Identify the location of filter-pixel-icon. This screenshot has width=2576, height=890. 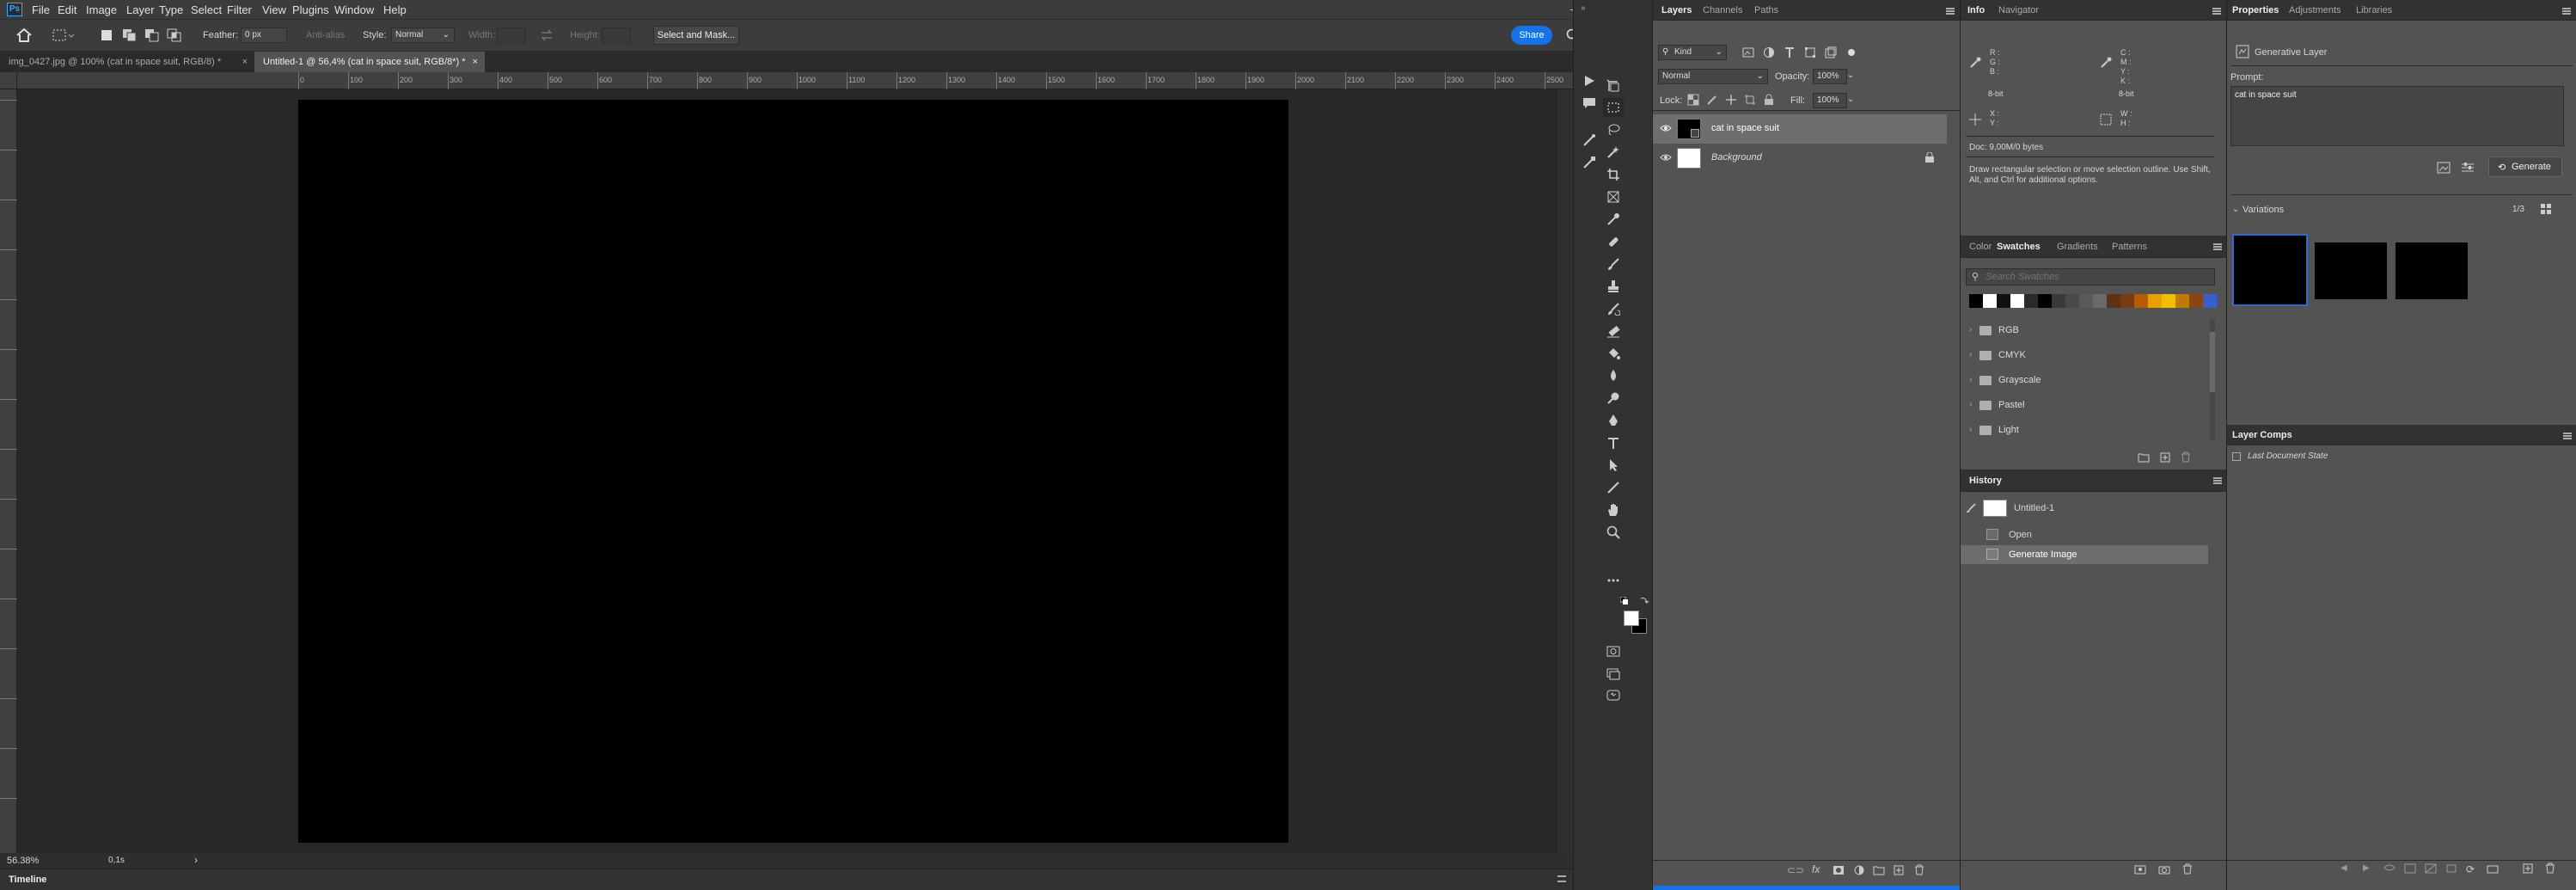
(1748, 52).